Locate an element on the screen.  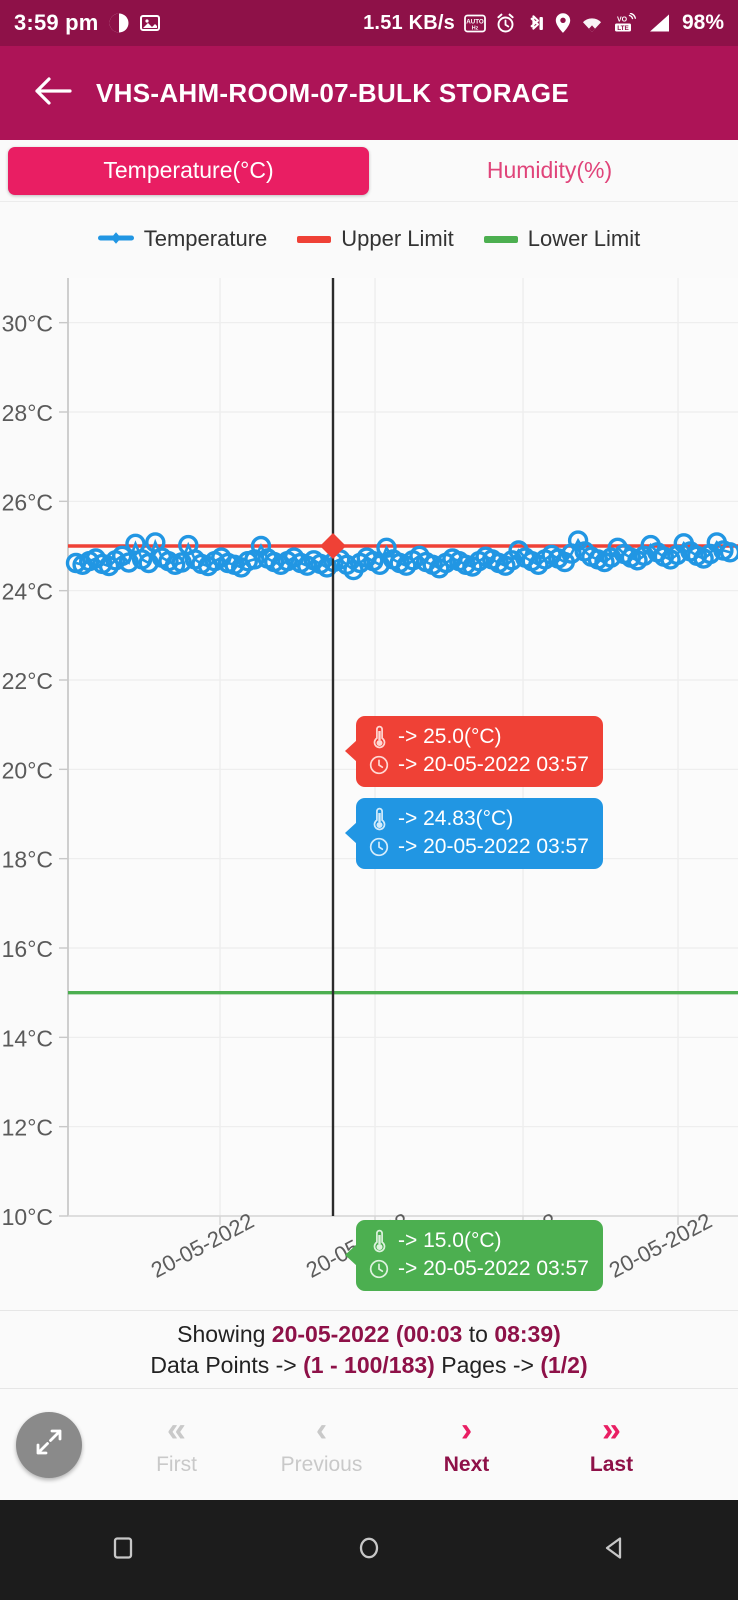
double-chevron-right-icon: » is located at coordinates (611, 1429).